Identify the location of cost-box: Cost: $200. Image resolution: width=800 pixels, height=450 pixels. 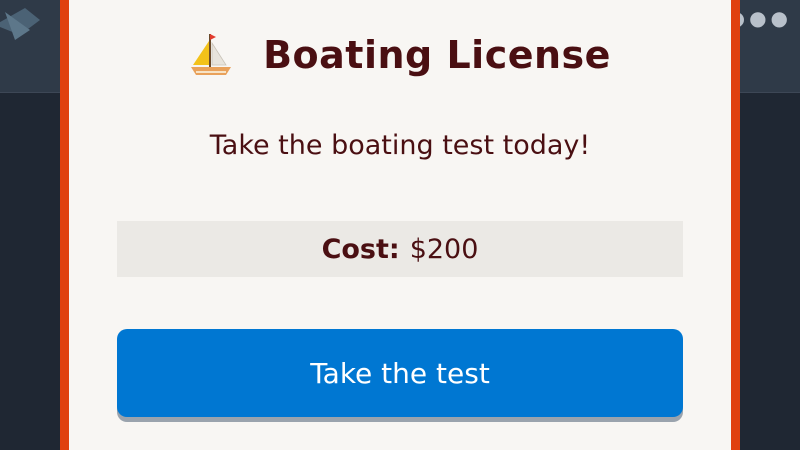
(400, 249).